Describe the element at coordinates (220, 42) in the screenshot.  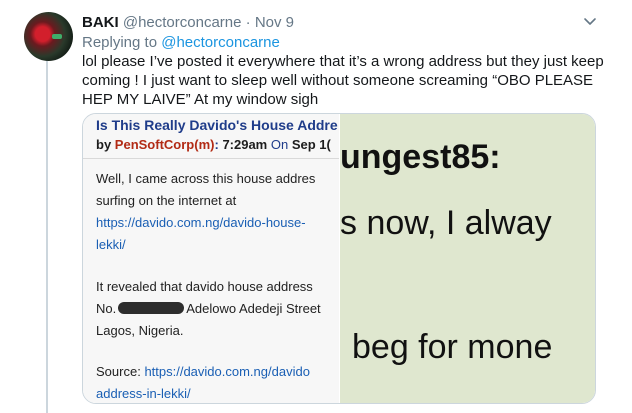
I see `replying-to-handle: @hectorconcarne` at that location.